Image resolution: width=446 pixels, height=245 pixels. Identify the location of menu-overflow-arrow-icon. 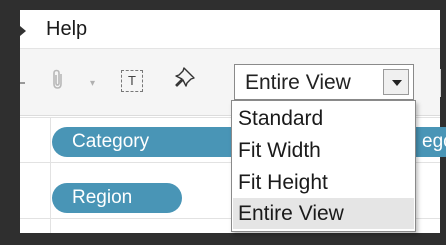
(23, 31).